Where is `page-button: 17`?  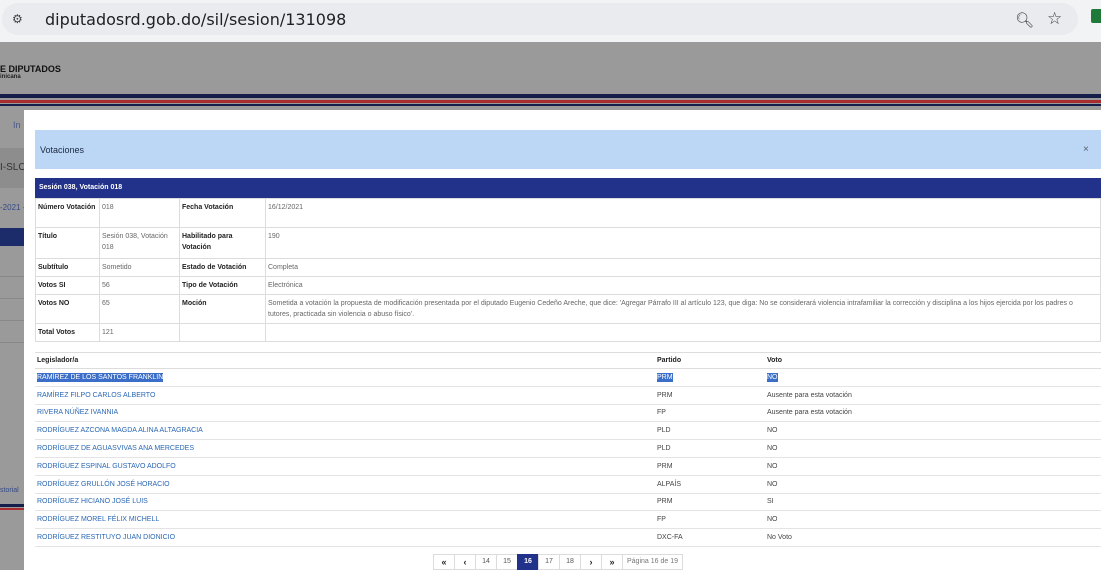
page-button: 17 is located at coordinates (549, 562).